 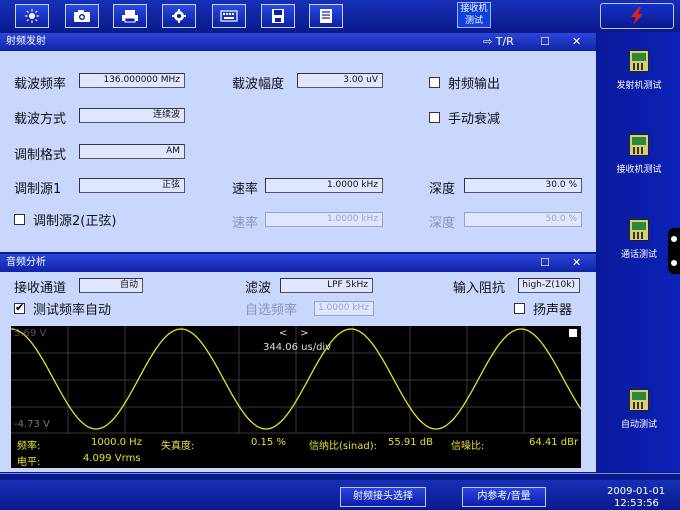 I want to click on side-item-label: 通话测试, so click(x=638, y=255).